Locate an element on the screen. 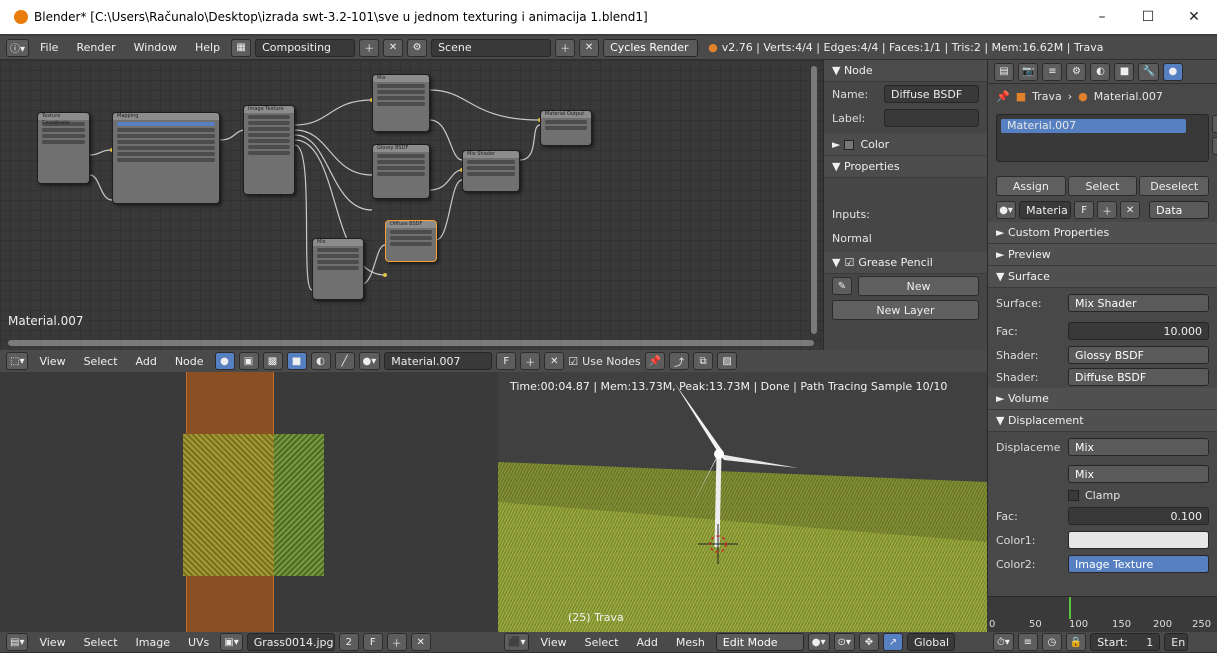  displacement-dropdown: Mix is located at coordinates (1138, 447).